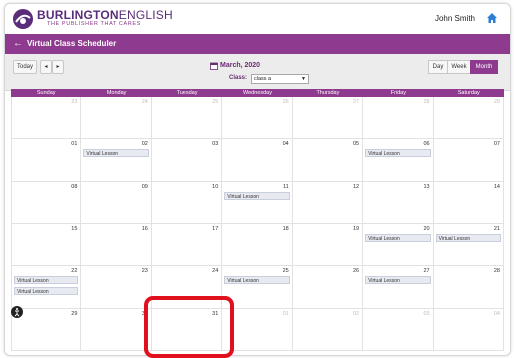 This screenshot has height=358, width=514. Describe the element at coordinates (398, 202) in the screenshot. I see `day-cell: 13` at that location.